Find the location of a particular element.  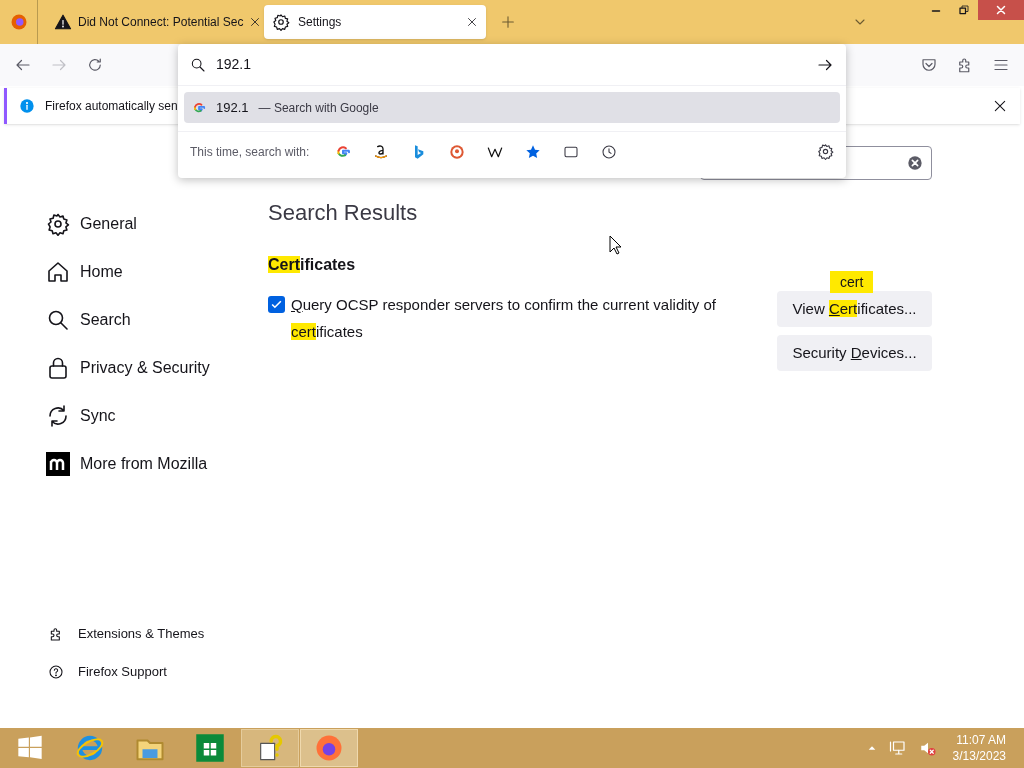

lock-icon is located at coordinates (58, 368).